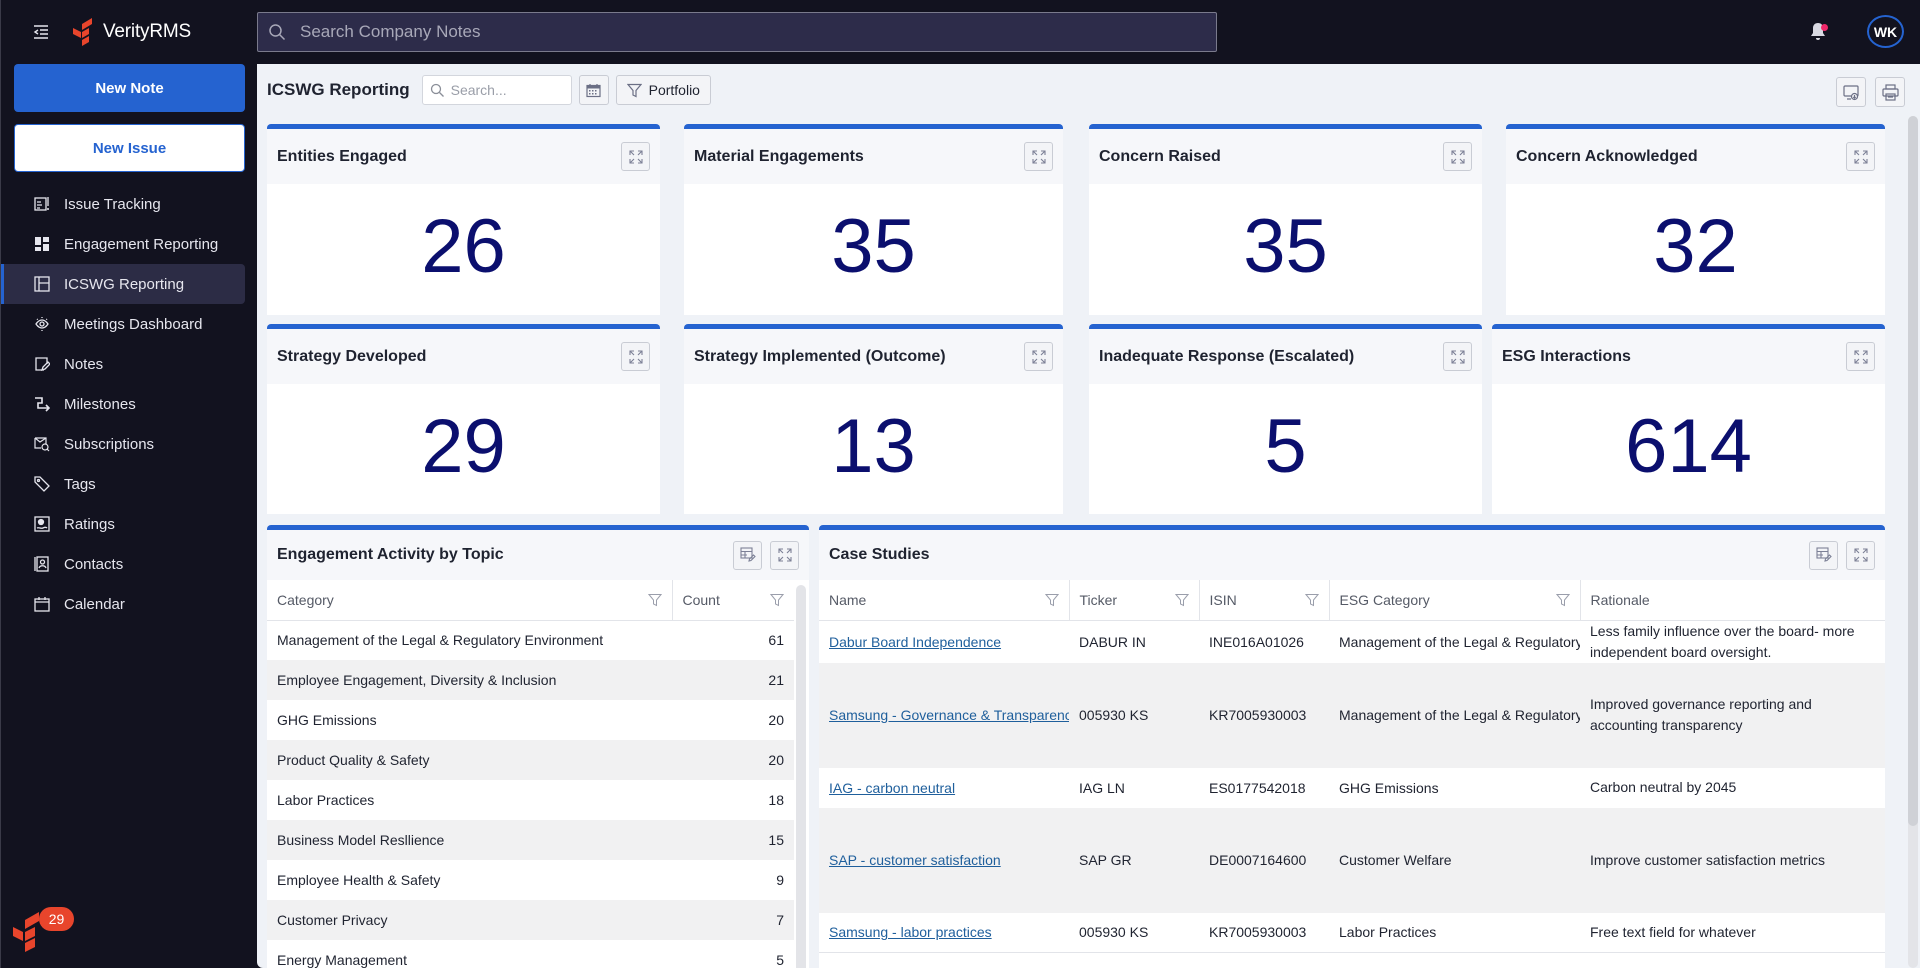 The height and width of the screenshot is (968, 1920). I want to click on date-picker-button, so click(593, 90).